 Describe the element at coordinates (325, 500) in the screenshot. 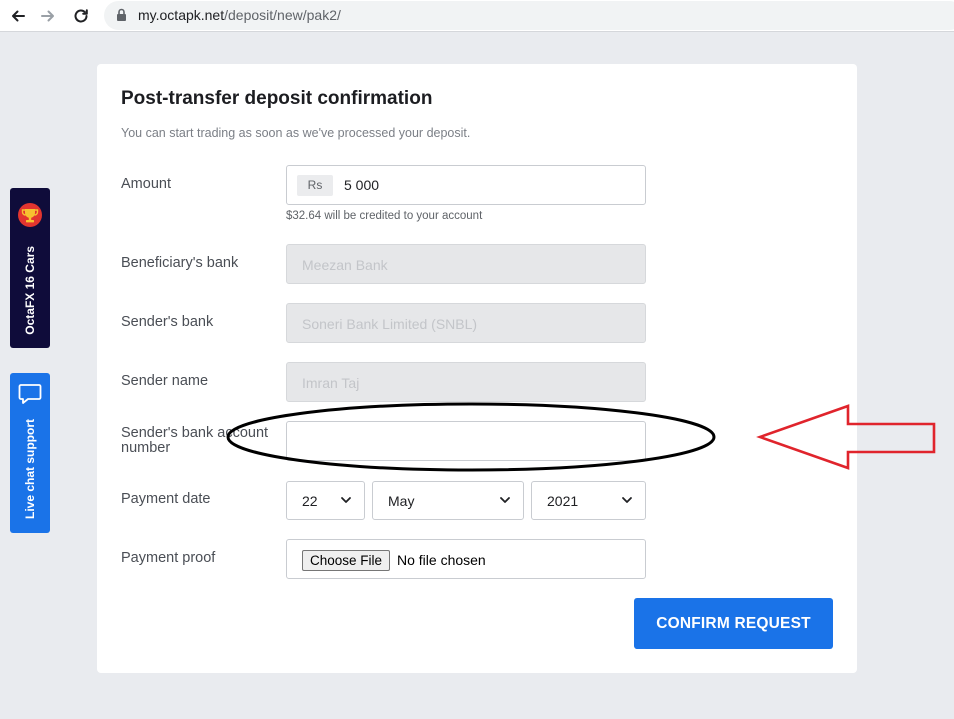

I see `day-select: 22` at that location.